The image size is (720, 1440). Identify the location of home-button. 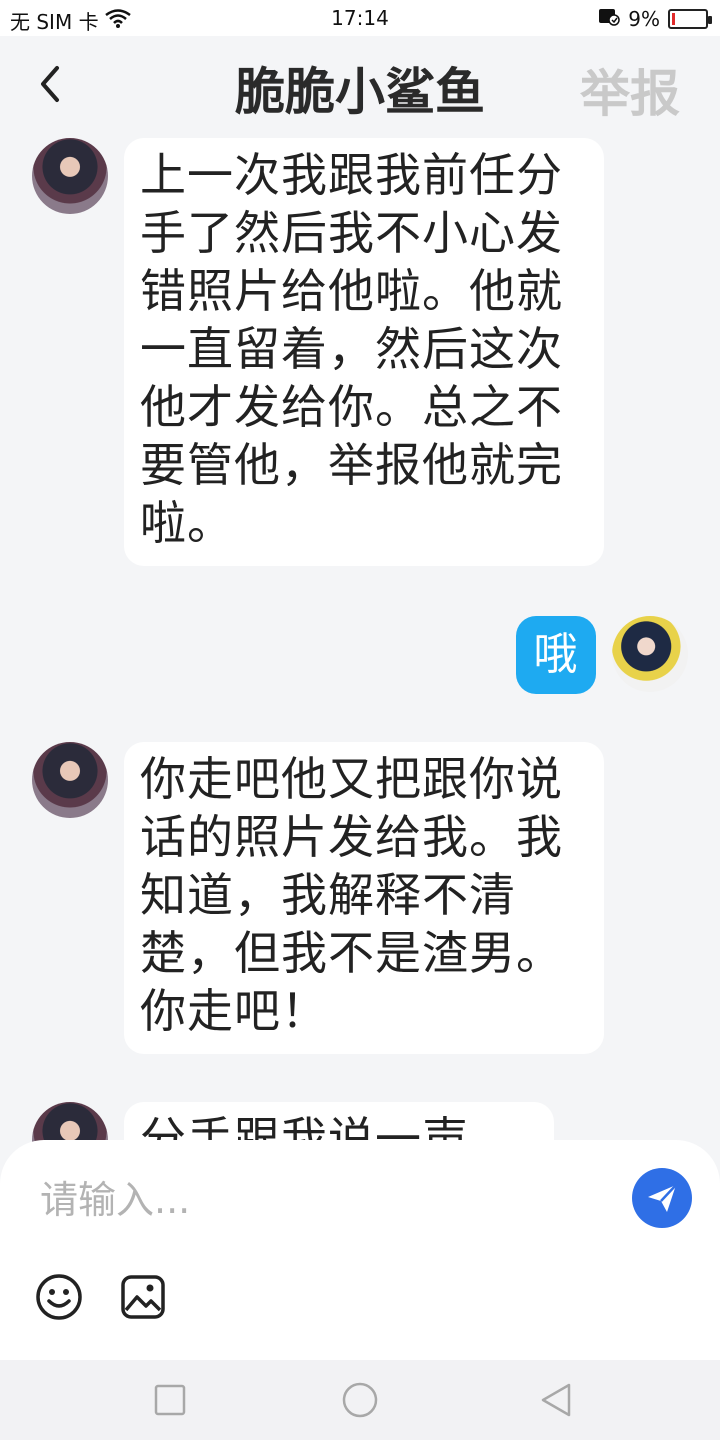
(360, 1400).